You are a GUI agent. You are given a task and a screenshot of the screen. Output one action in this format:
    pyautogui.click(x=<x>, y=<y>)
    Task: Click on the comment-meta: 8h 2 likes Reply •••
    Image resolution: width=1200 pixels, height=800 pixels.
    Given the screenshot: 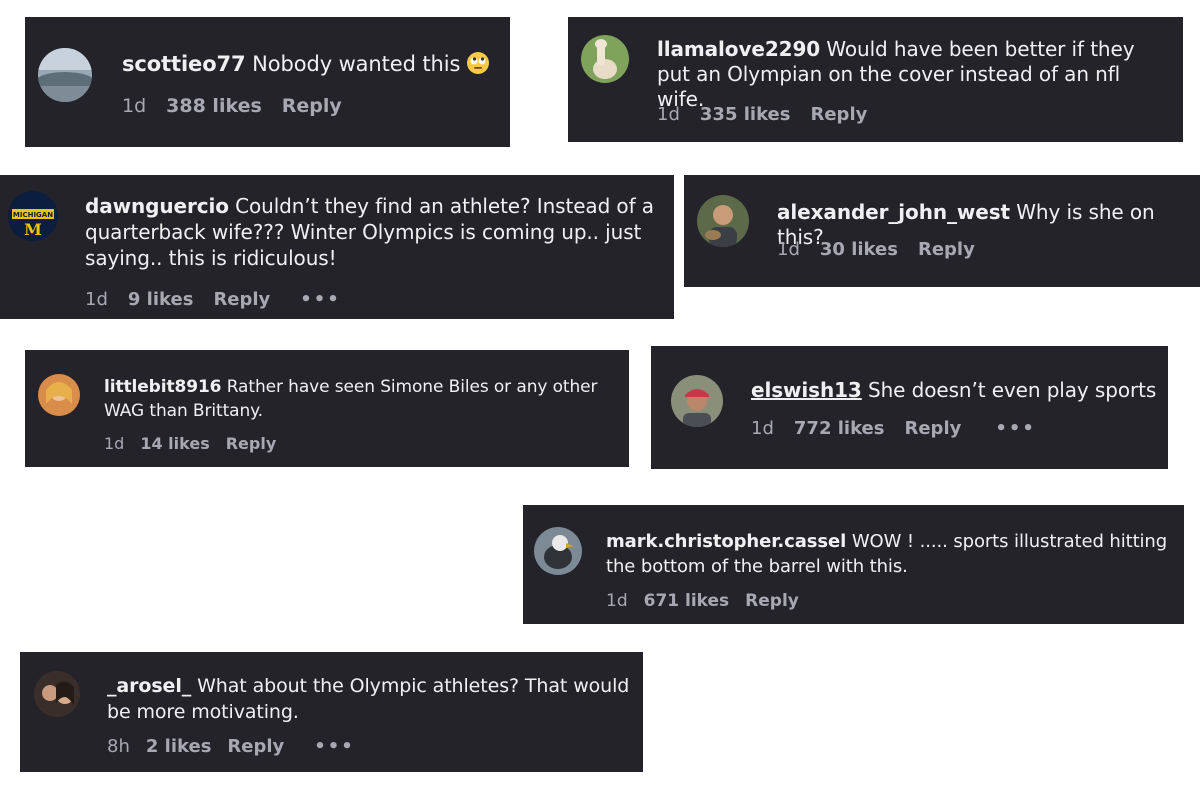 What is the action you would take?
    pyautogui.click(x=231, y=746)
    